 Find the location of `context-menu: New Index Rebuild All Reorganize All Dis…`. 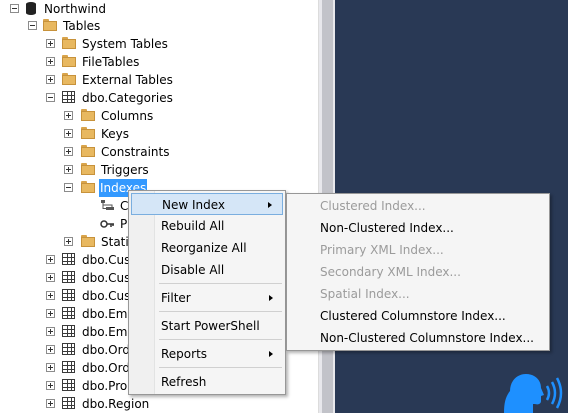

context-menu: New Index Rebuild All Reorganize All Dis… is located at coordinates (207, 292).